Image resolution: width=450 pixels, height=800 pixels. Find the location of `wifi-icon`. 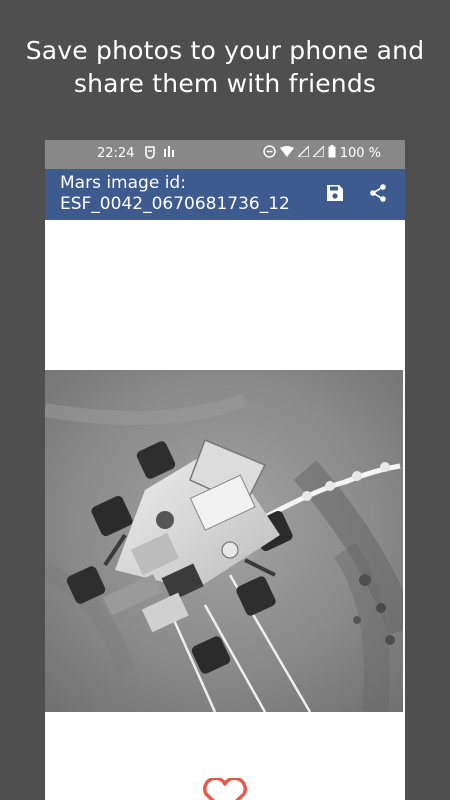

wifi-icon is located at coordinates (286, 153).